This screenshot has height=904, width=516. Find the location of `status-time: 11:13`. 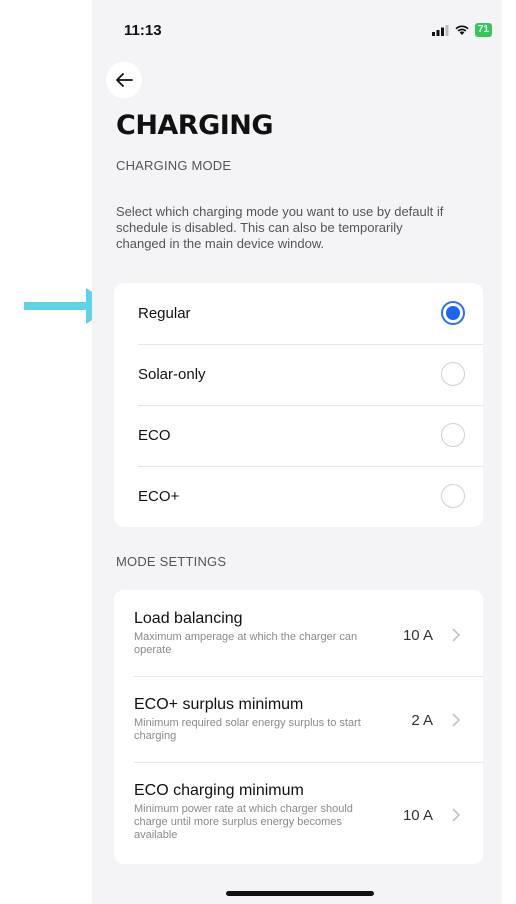

status-time: 11:13 is located at coordinates (143, 30).